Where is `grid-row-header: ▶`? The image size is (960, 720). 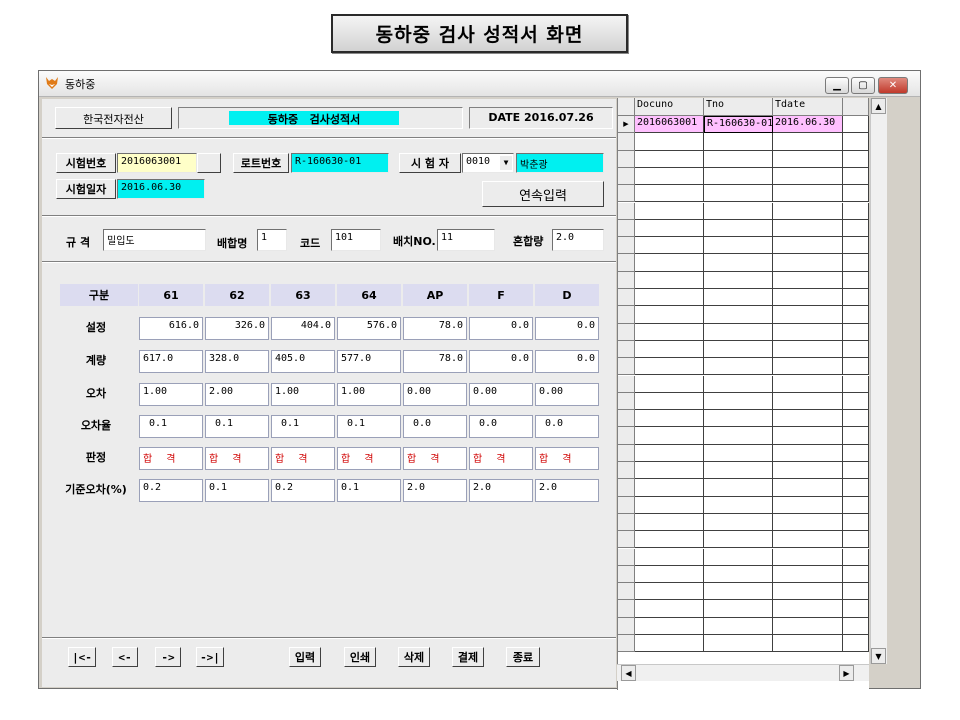 grid-row-header: ▶ is located at coordinates (626, 125).